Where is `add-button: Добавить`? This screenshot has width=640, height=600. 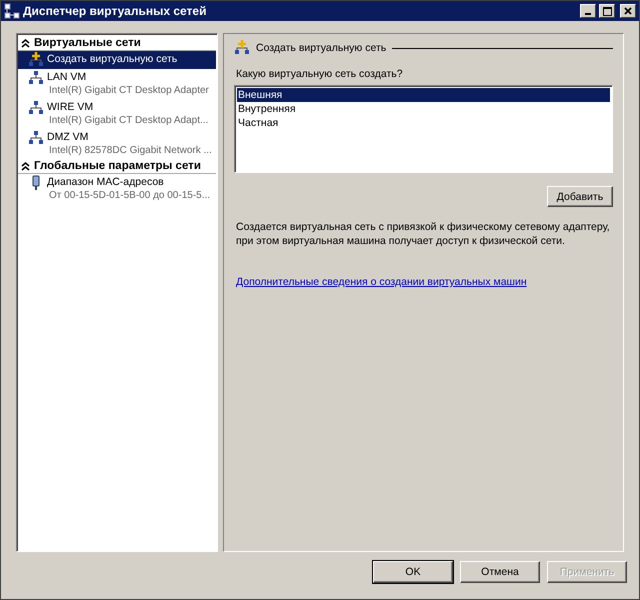
add-button: Добавить is located at coordinates (580, 196).